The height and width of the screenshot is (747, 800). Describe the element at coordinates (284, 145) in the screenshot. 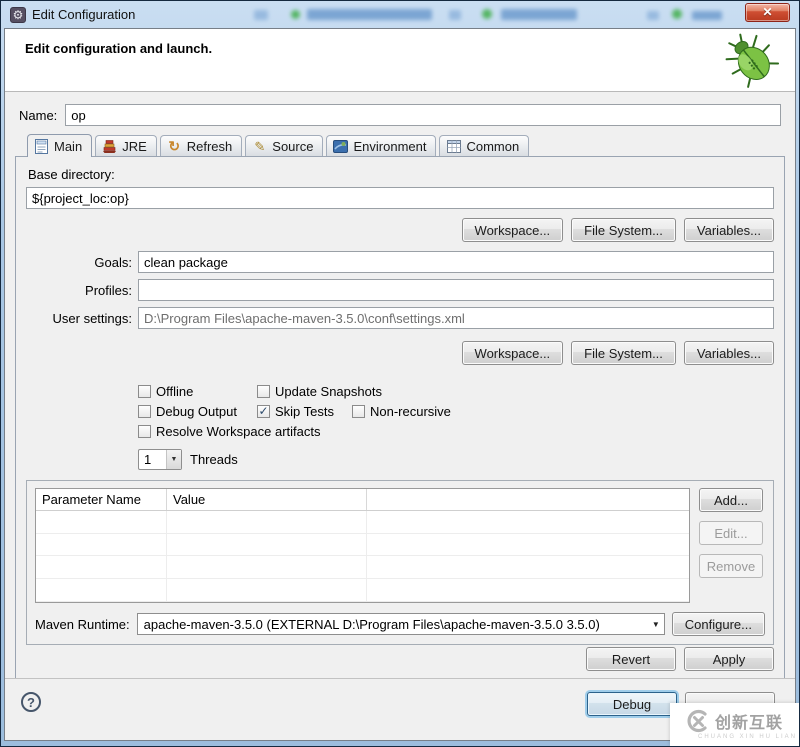

I see `tab-source: ✎ Source` at that location.